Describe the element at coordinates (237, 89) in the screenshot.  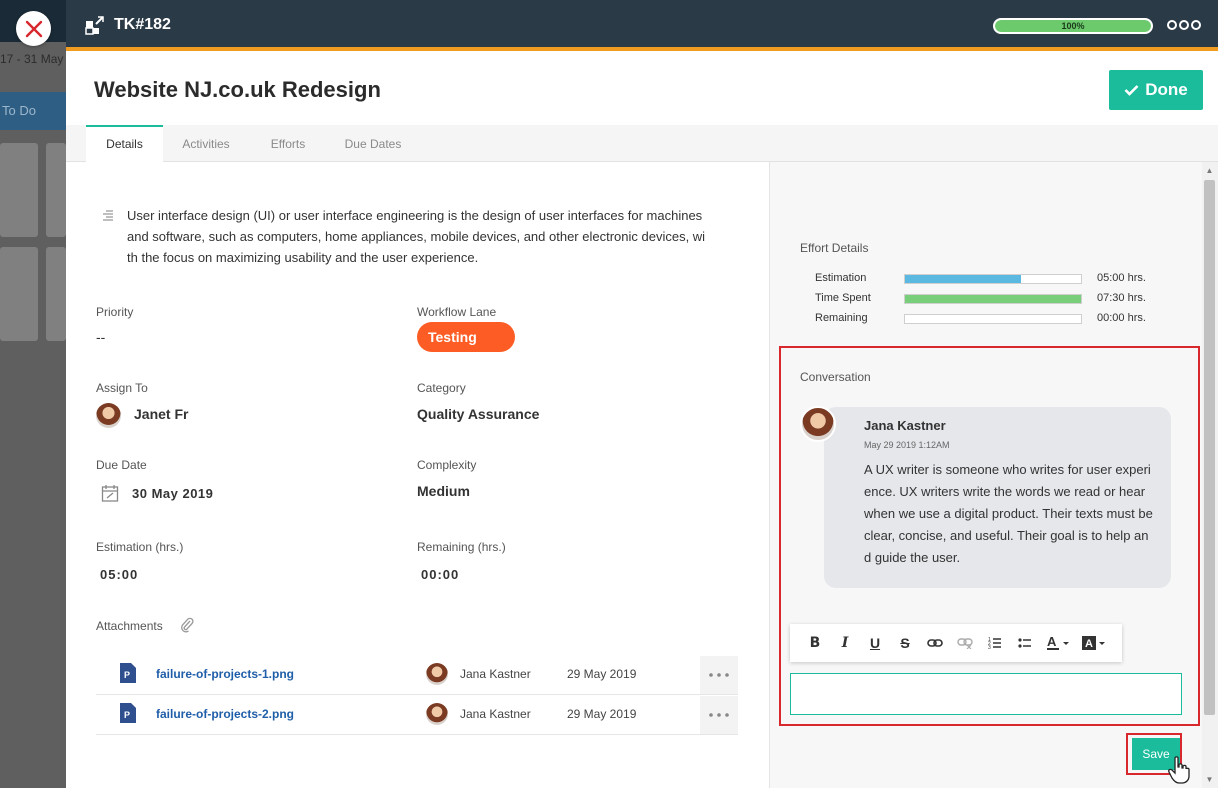
I see `task-title: Website NJ.co.uk Redesign` at that location.